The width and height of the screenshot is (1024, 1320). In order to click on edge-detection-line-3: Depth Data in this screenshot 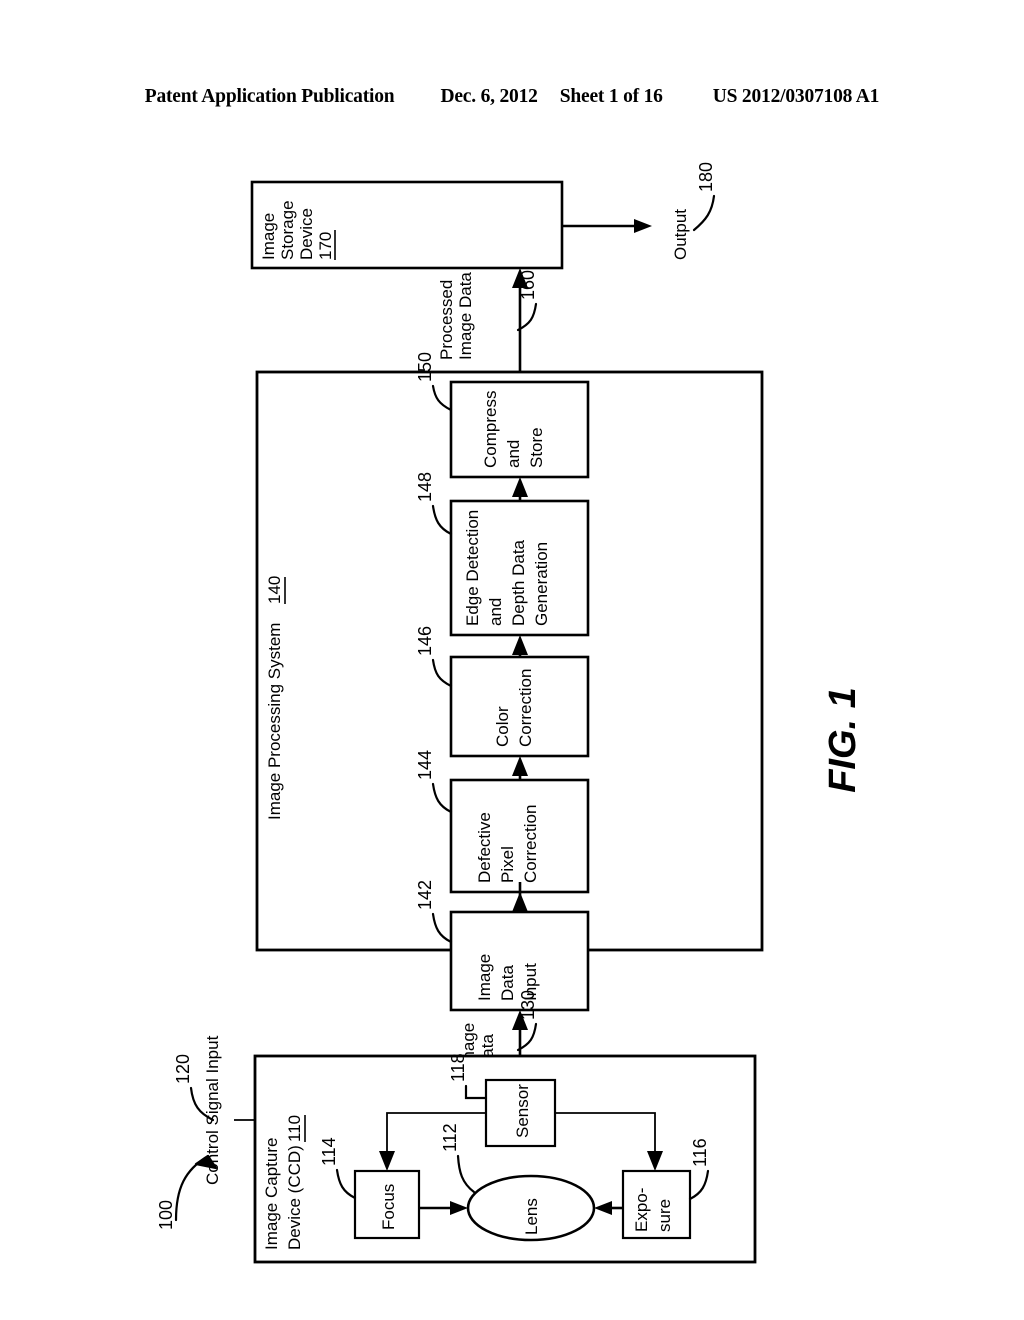, I will do `click(518, 582)`.